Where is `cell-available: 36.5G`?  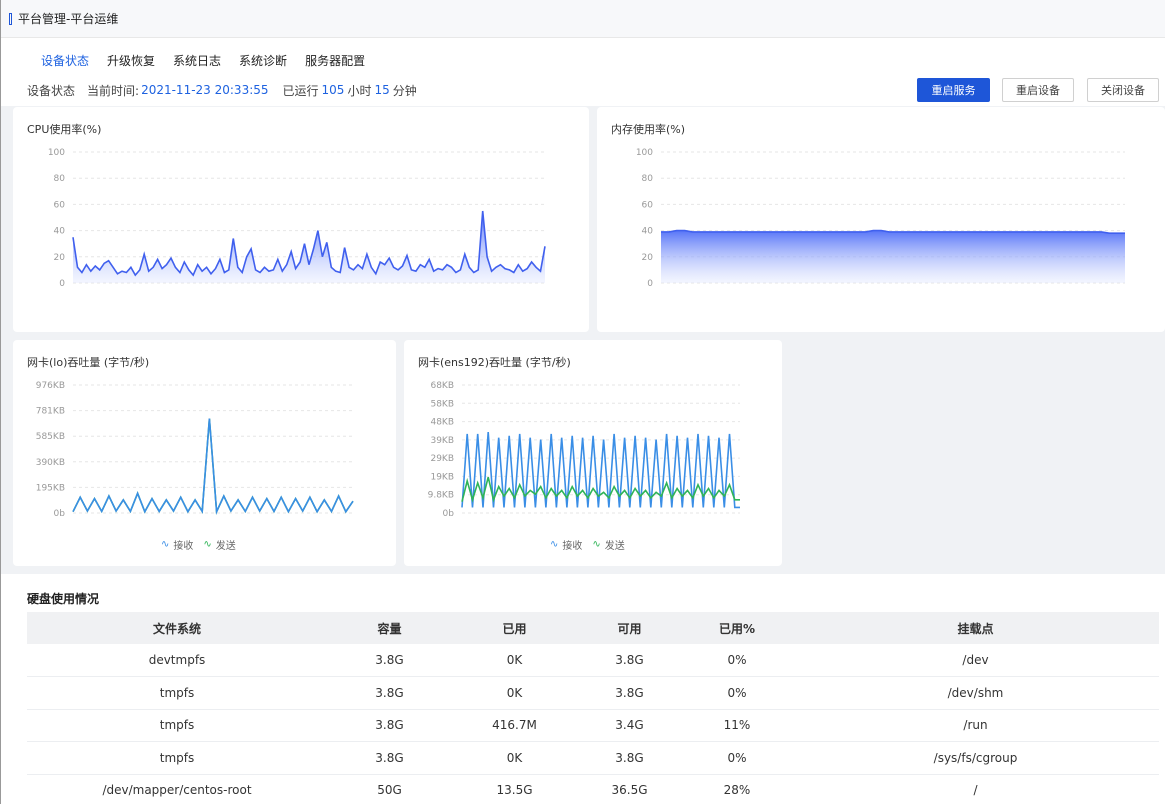 cell-available: 36.5G is located at coordinates (629, 789).